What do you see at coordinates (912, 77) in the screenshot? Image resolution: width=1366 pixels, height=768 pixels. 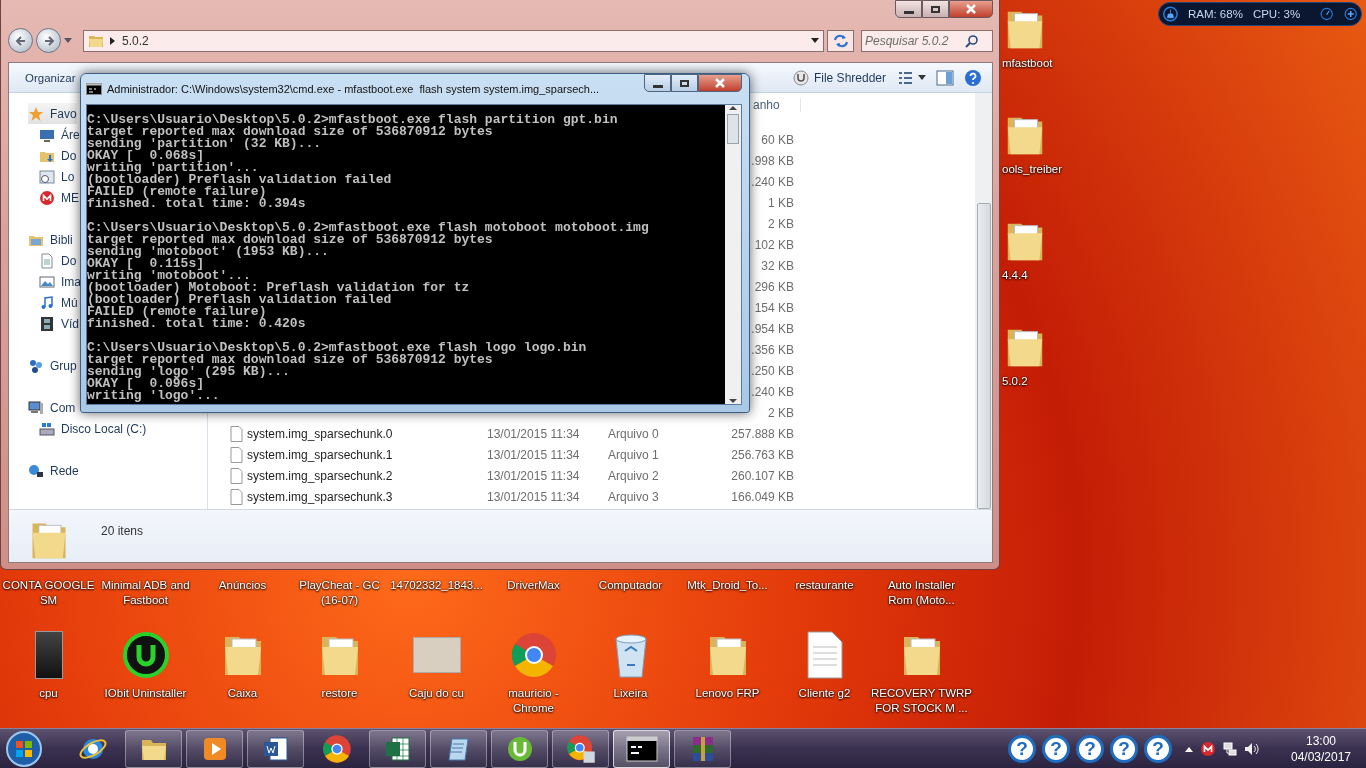 I see `view-list-icon` at bounding box center [912, 77].